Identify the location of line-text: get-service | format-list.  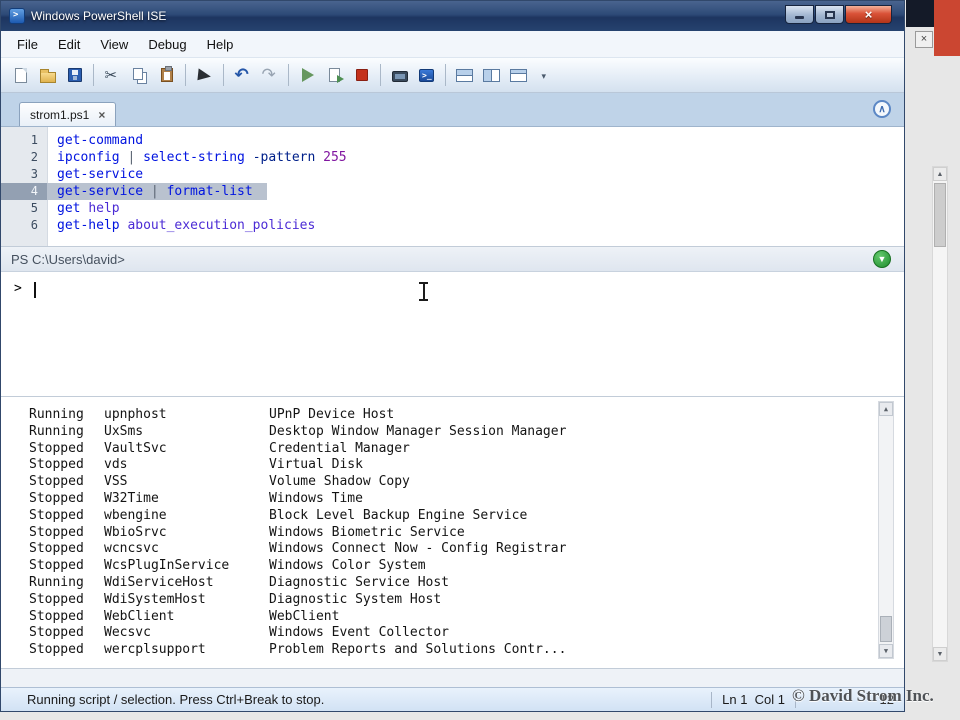
(157, 191).